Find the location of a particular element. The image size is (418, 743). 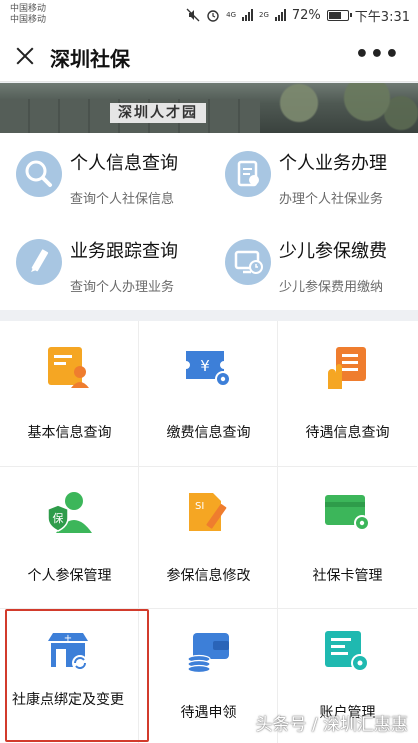

quick-service-title: 业务跟踪查询 is located at coordinates (124, 251).